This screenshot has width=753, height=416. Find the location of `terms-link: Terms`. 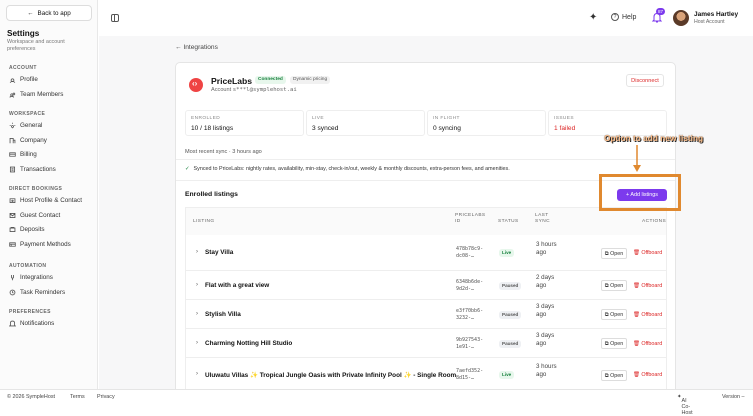

terms-link: Terms is located at coordinates (77, 397).